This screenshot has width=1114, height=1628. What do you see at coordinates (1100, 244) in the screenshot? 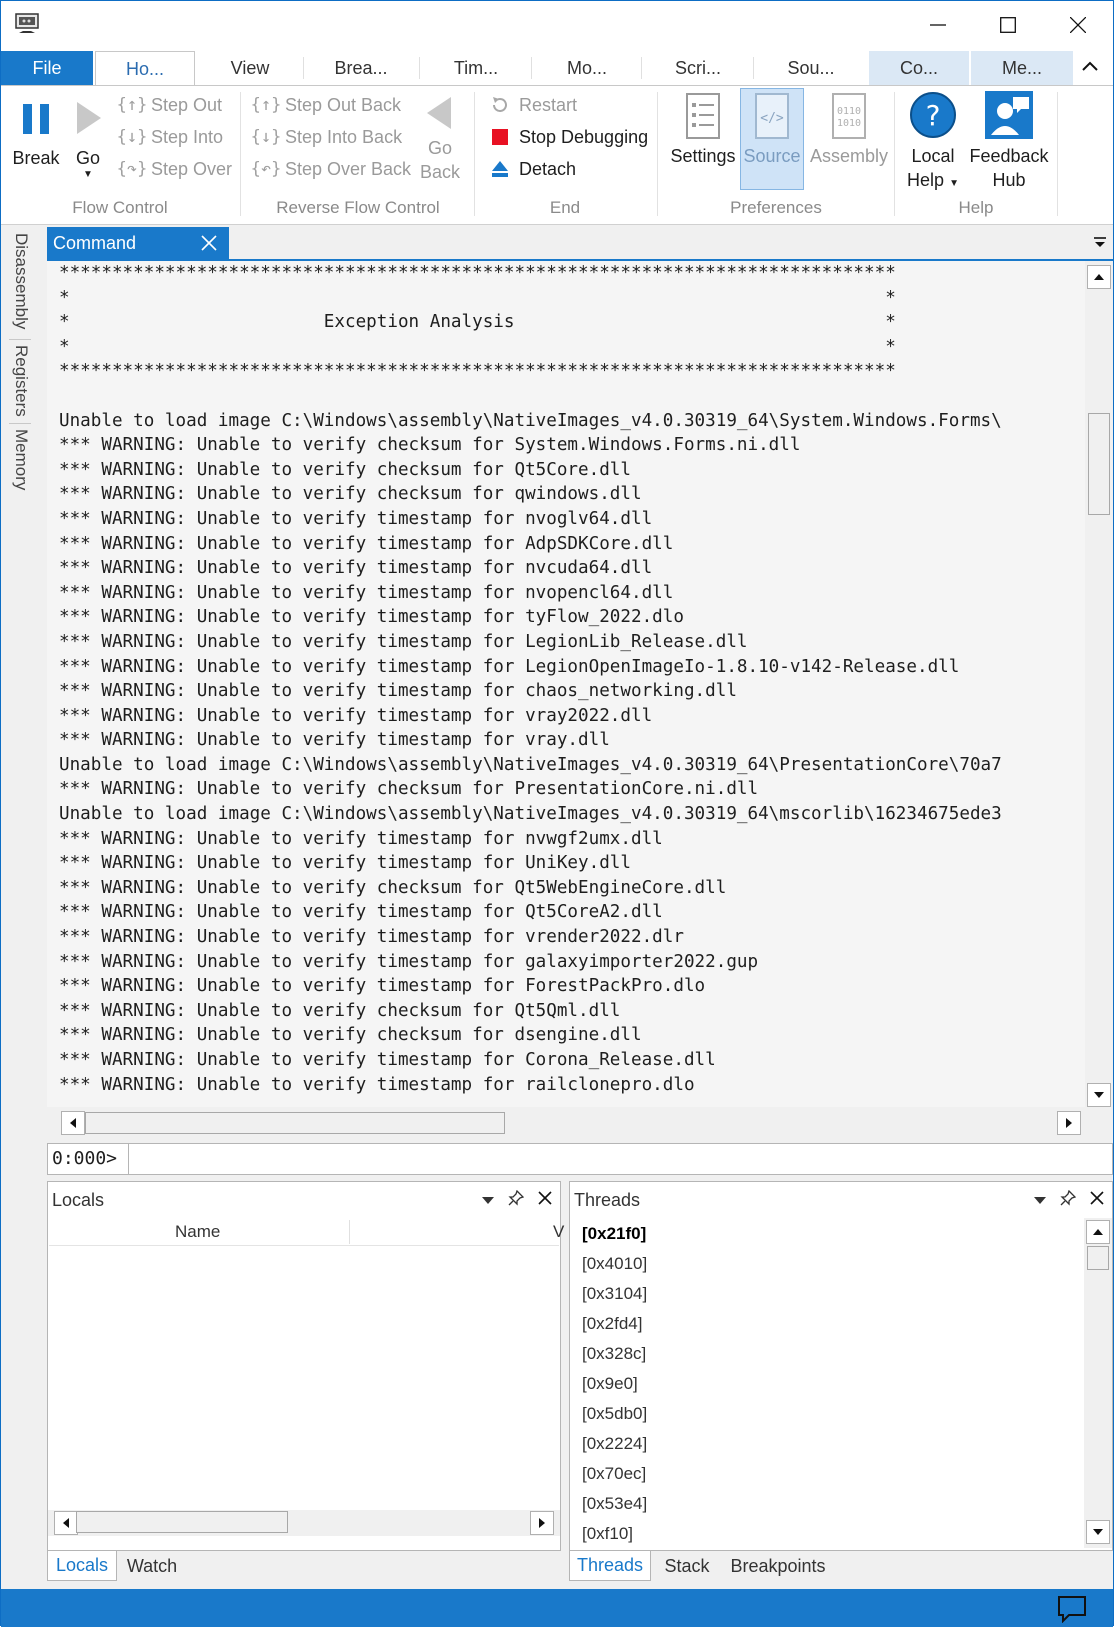
I see `panel-menu-icon` at bounding box center [1100, 244].